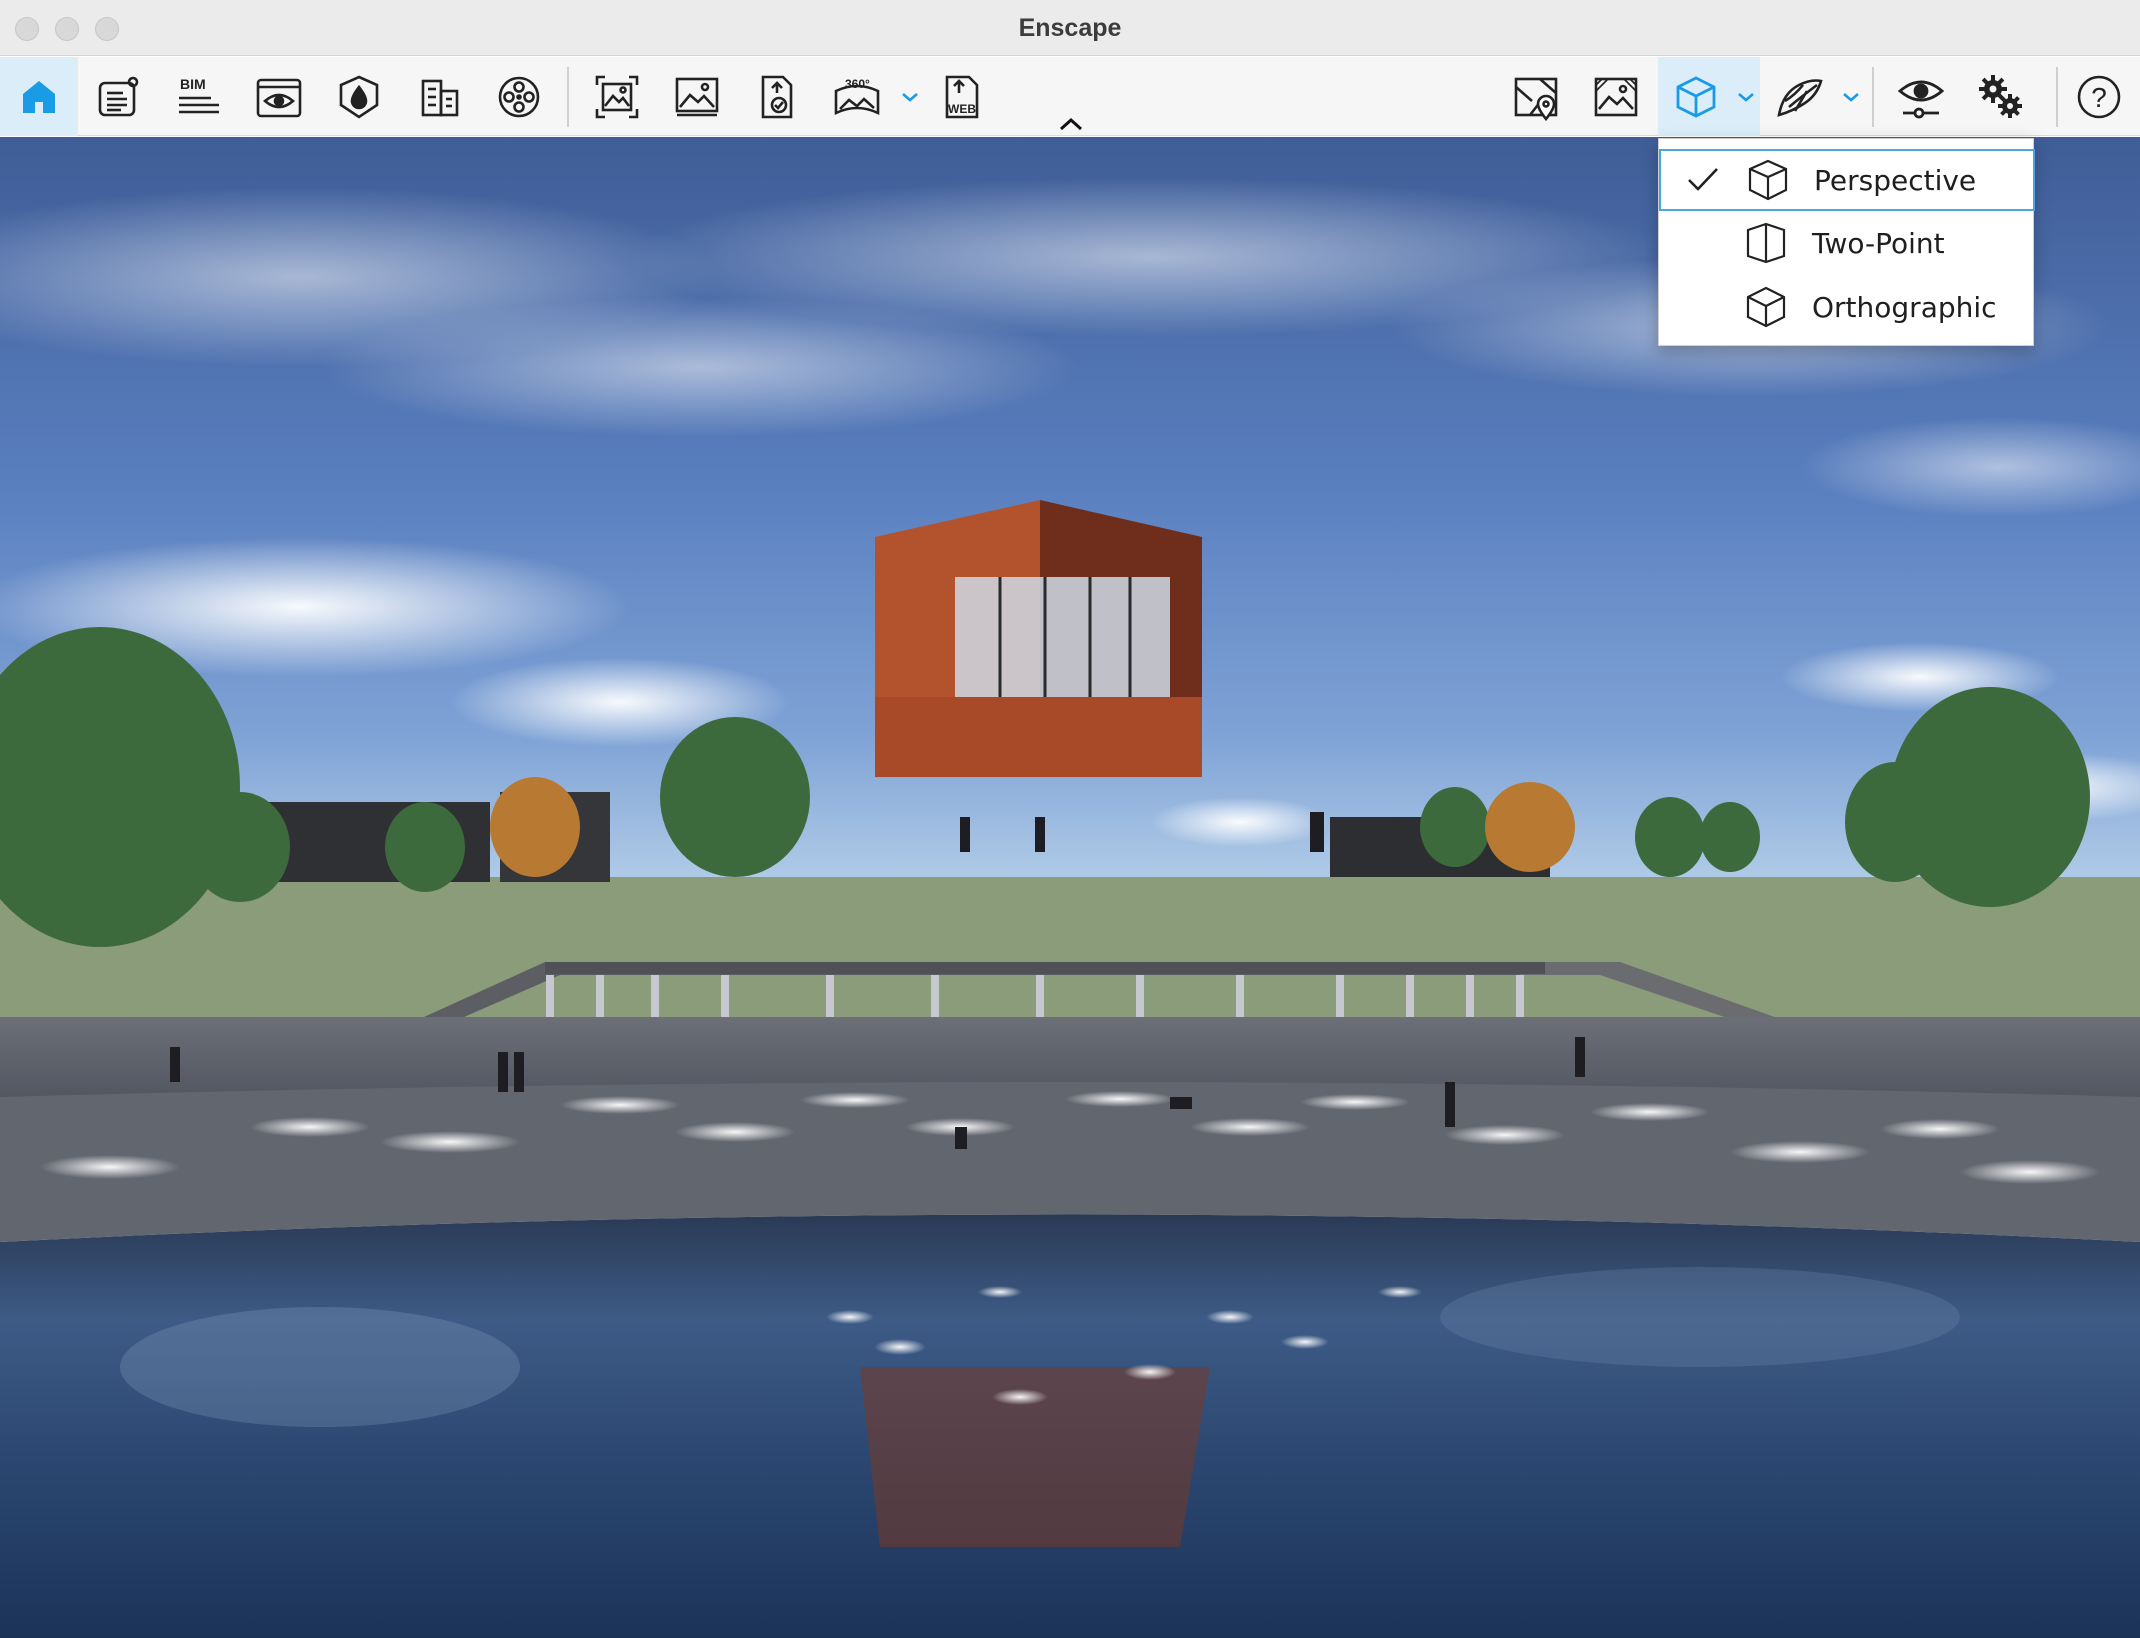 The height and width of the screenshot is (1638, 2140). I want to click on info-panel-icon, so click(118, 96).